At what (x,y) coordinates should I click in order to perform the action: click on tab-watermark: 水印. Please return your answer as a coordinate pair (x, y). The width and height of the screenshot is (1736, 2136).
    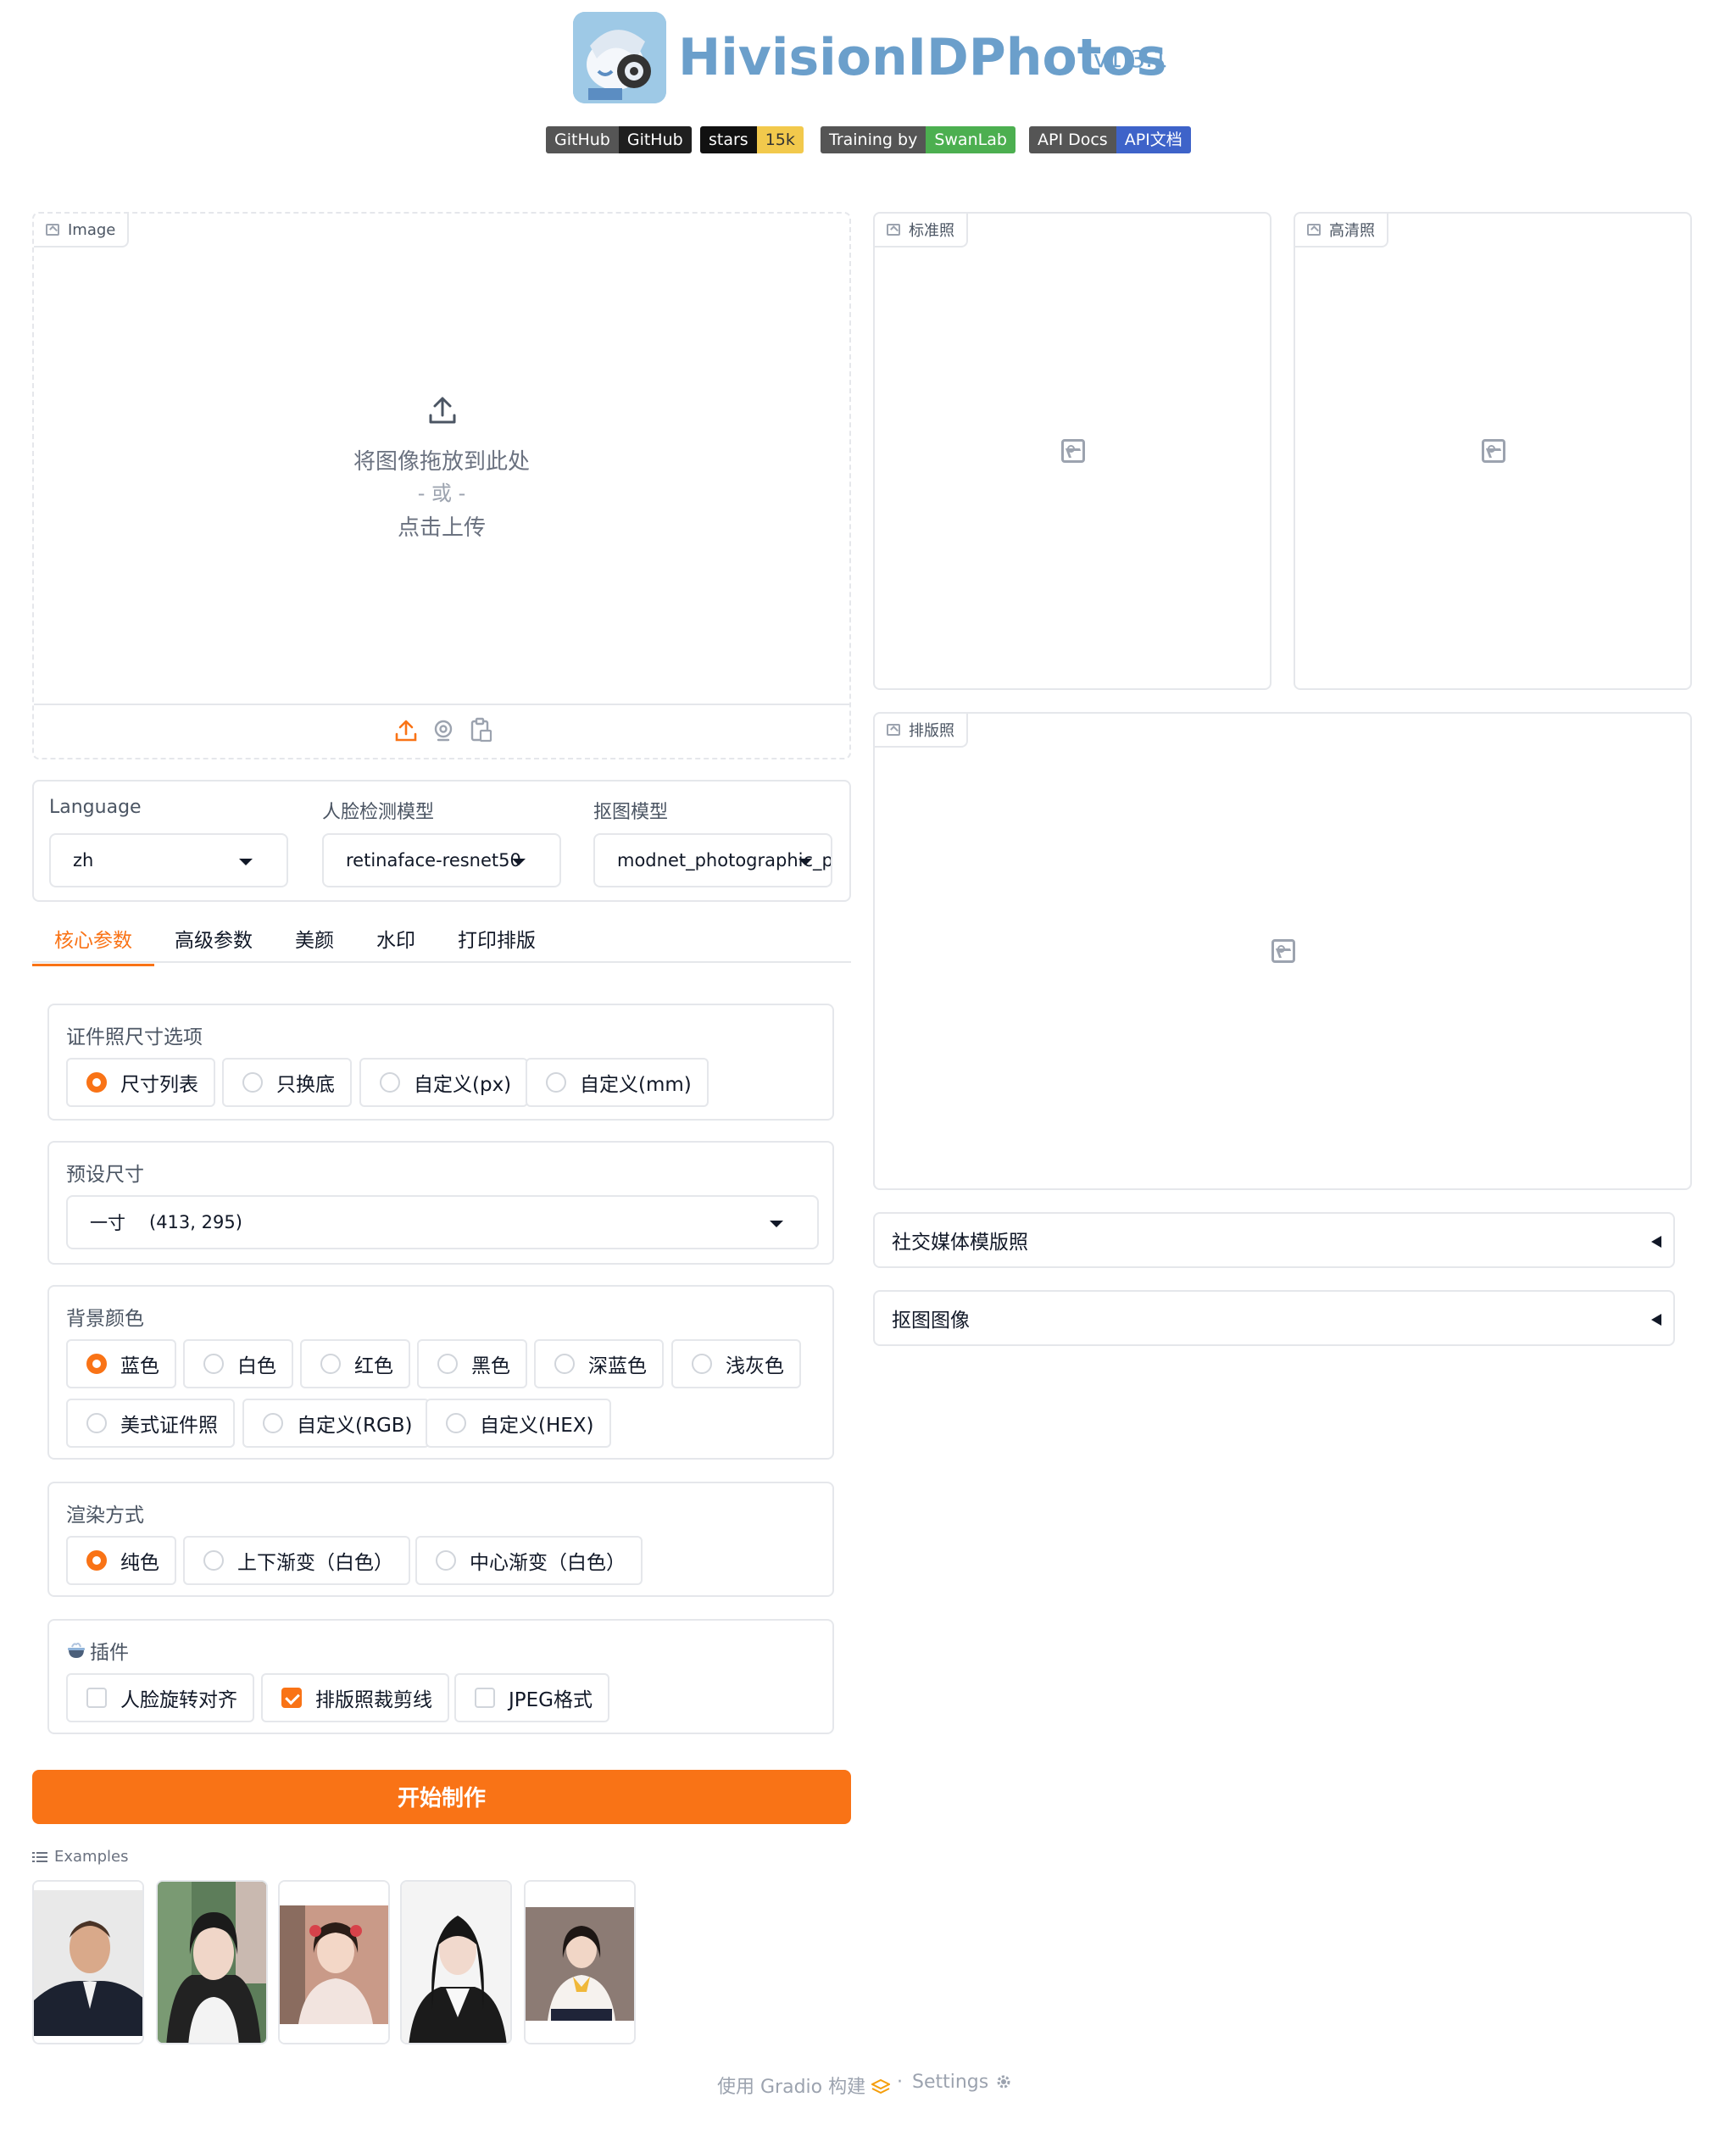
    Looking at the image, I should click on (395, 945).